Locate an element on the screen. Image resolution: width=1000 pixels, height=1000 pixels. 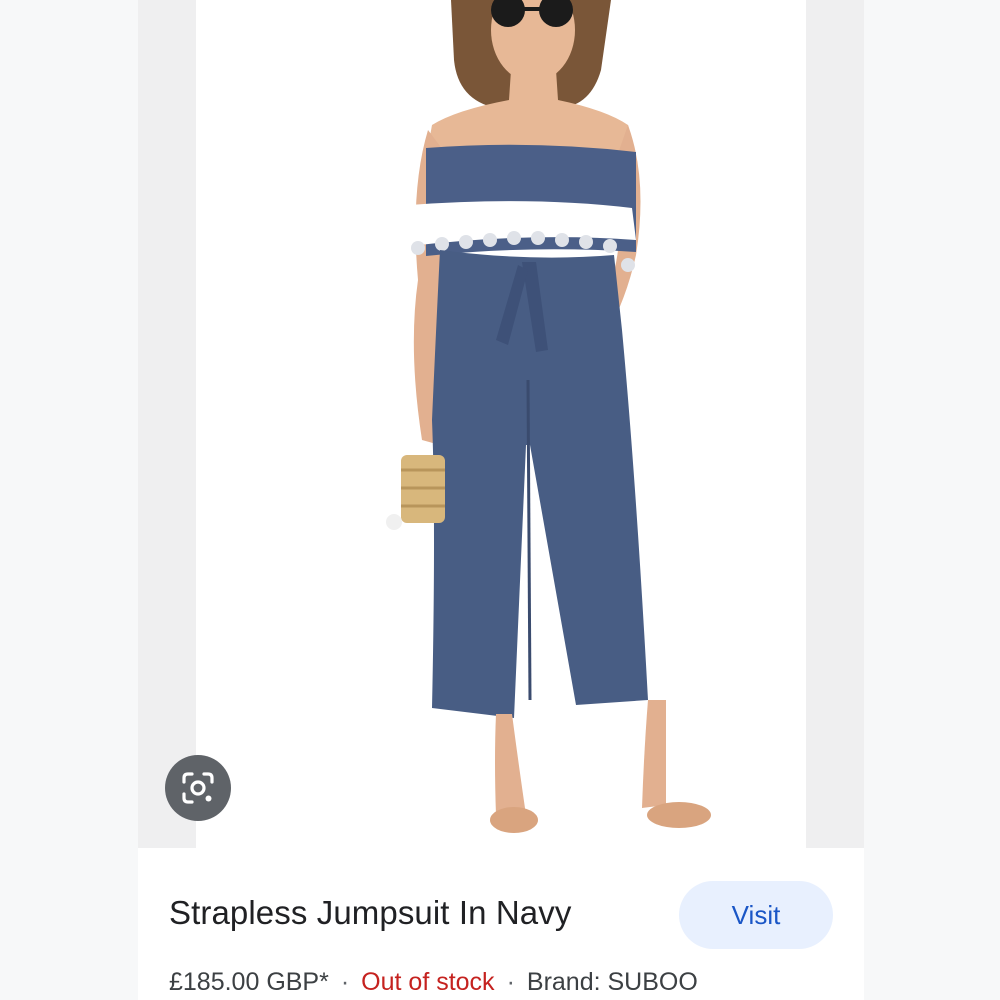
google-lens-icon is located at coordinates (198, 788).